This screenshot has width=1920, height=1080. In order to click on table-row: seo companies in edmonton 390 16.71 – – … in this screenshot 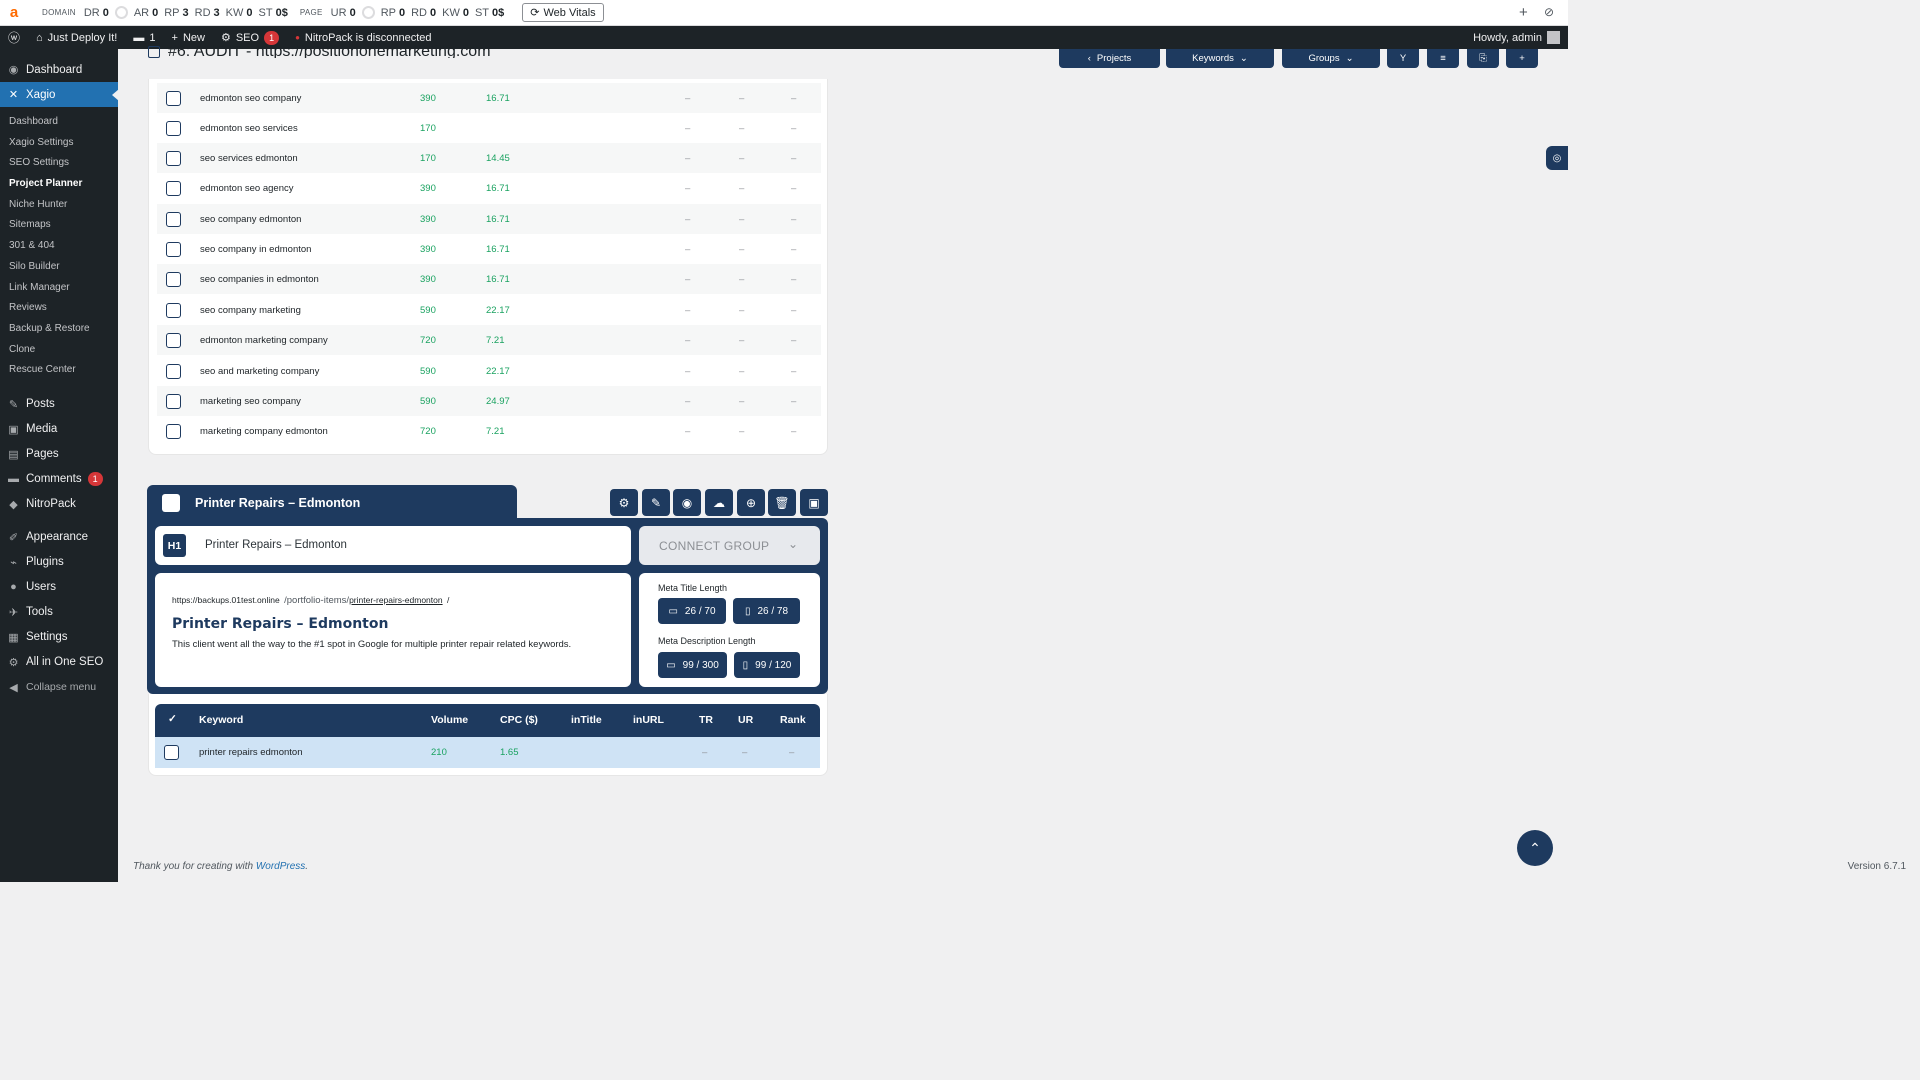, I will do `click(489, 279)`.